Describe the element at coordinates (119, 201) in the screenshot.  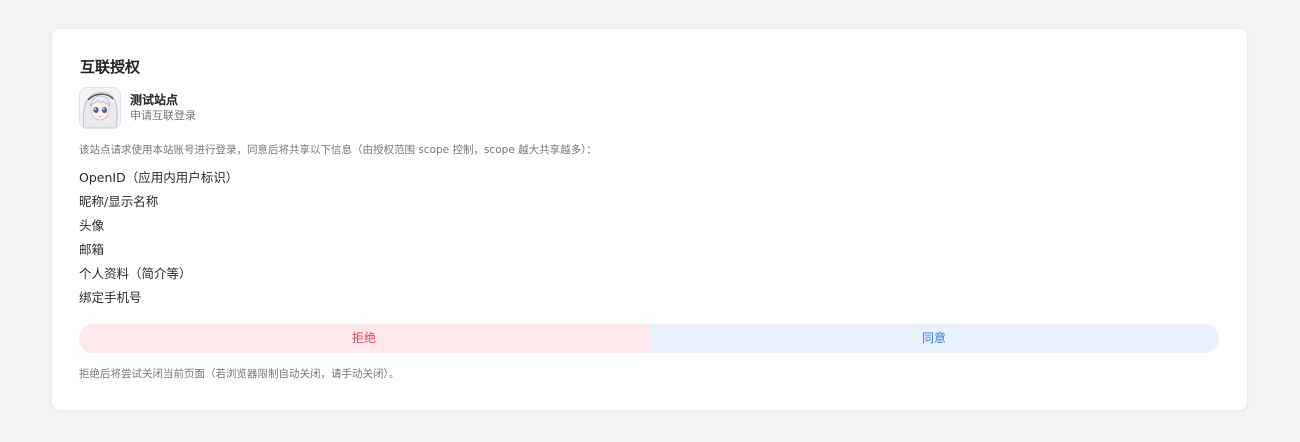
I see `scope-item-nickname: 昵称/显示名称` at that location.